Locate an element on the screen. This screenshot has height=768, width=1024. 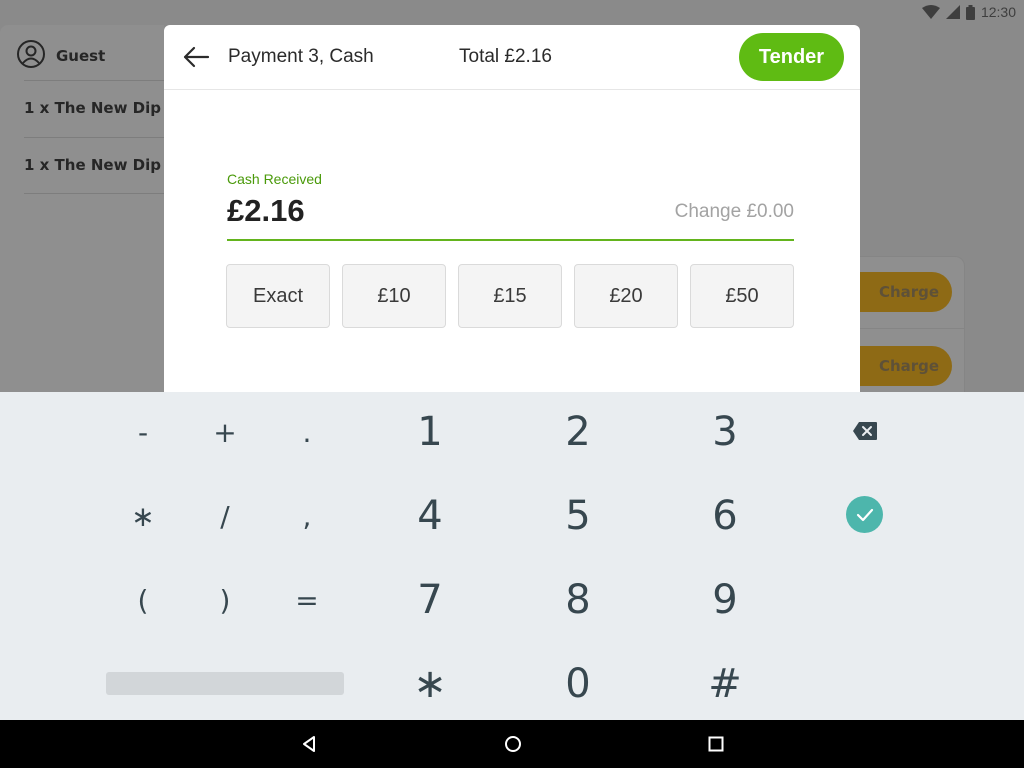
check-icon is located at coordinates (864, 514).